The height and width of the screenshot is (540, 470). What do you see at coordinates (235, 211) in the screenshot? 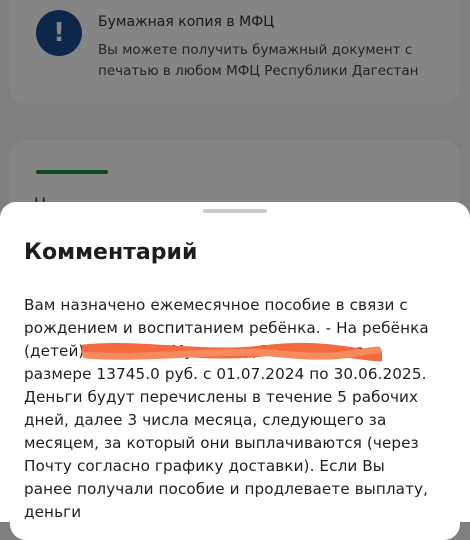
I see `sheet-drag-handle` at bounding box center [235, 211].